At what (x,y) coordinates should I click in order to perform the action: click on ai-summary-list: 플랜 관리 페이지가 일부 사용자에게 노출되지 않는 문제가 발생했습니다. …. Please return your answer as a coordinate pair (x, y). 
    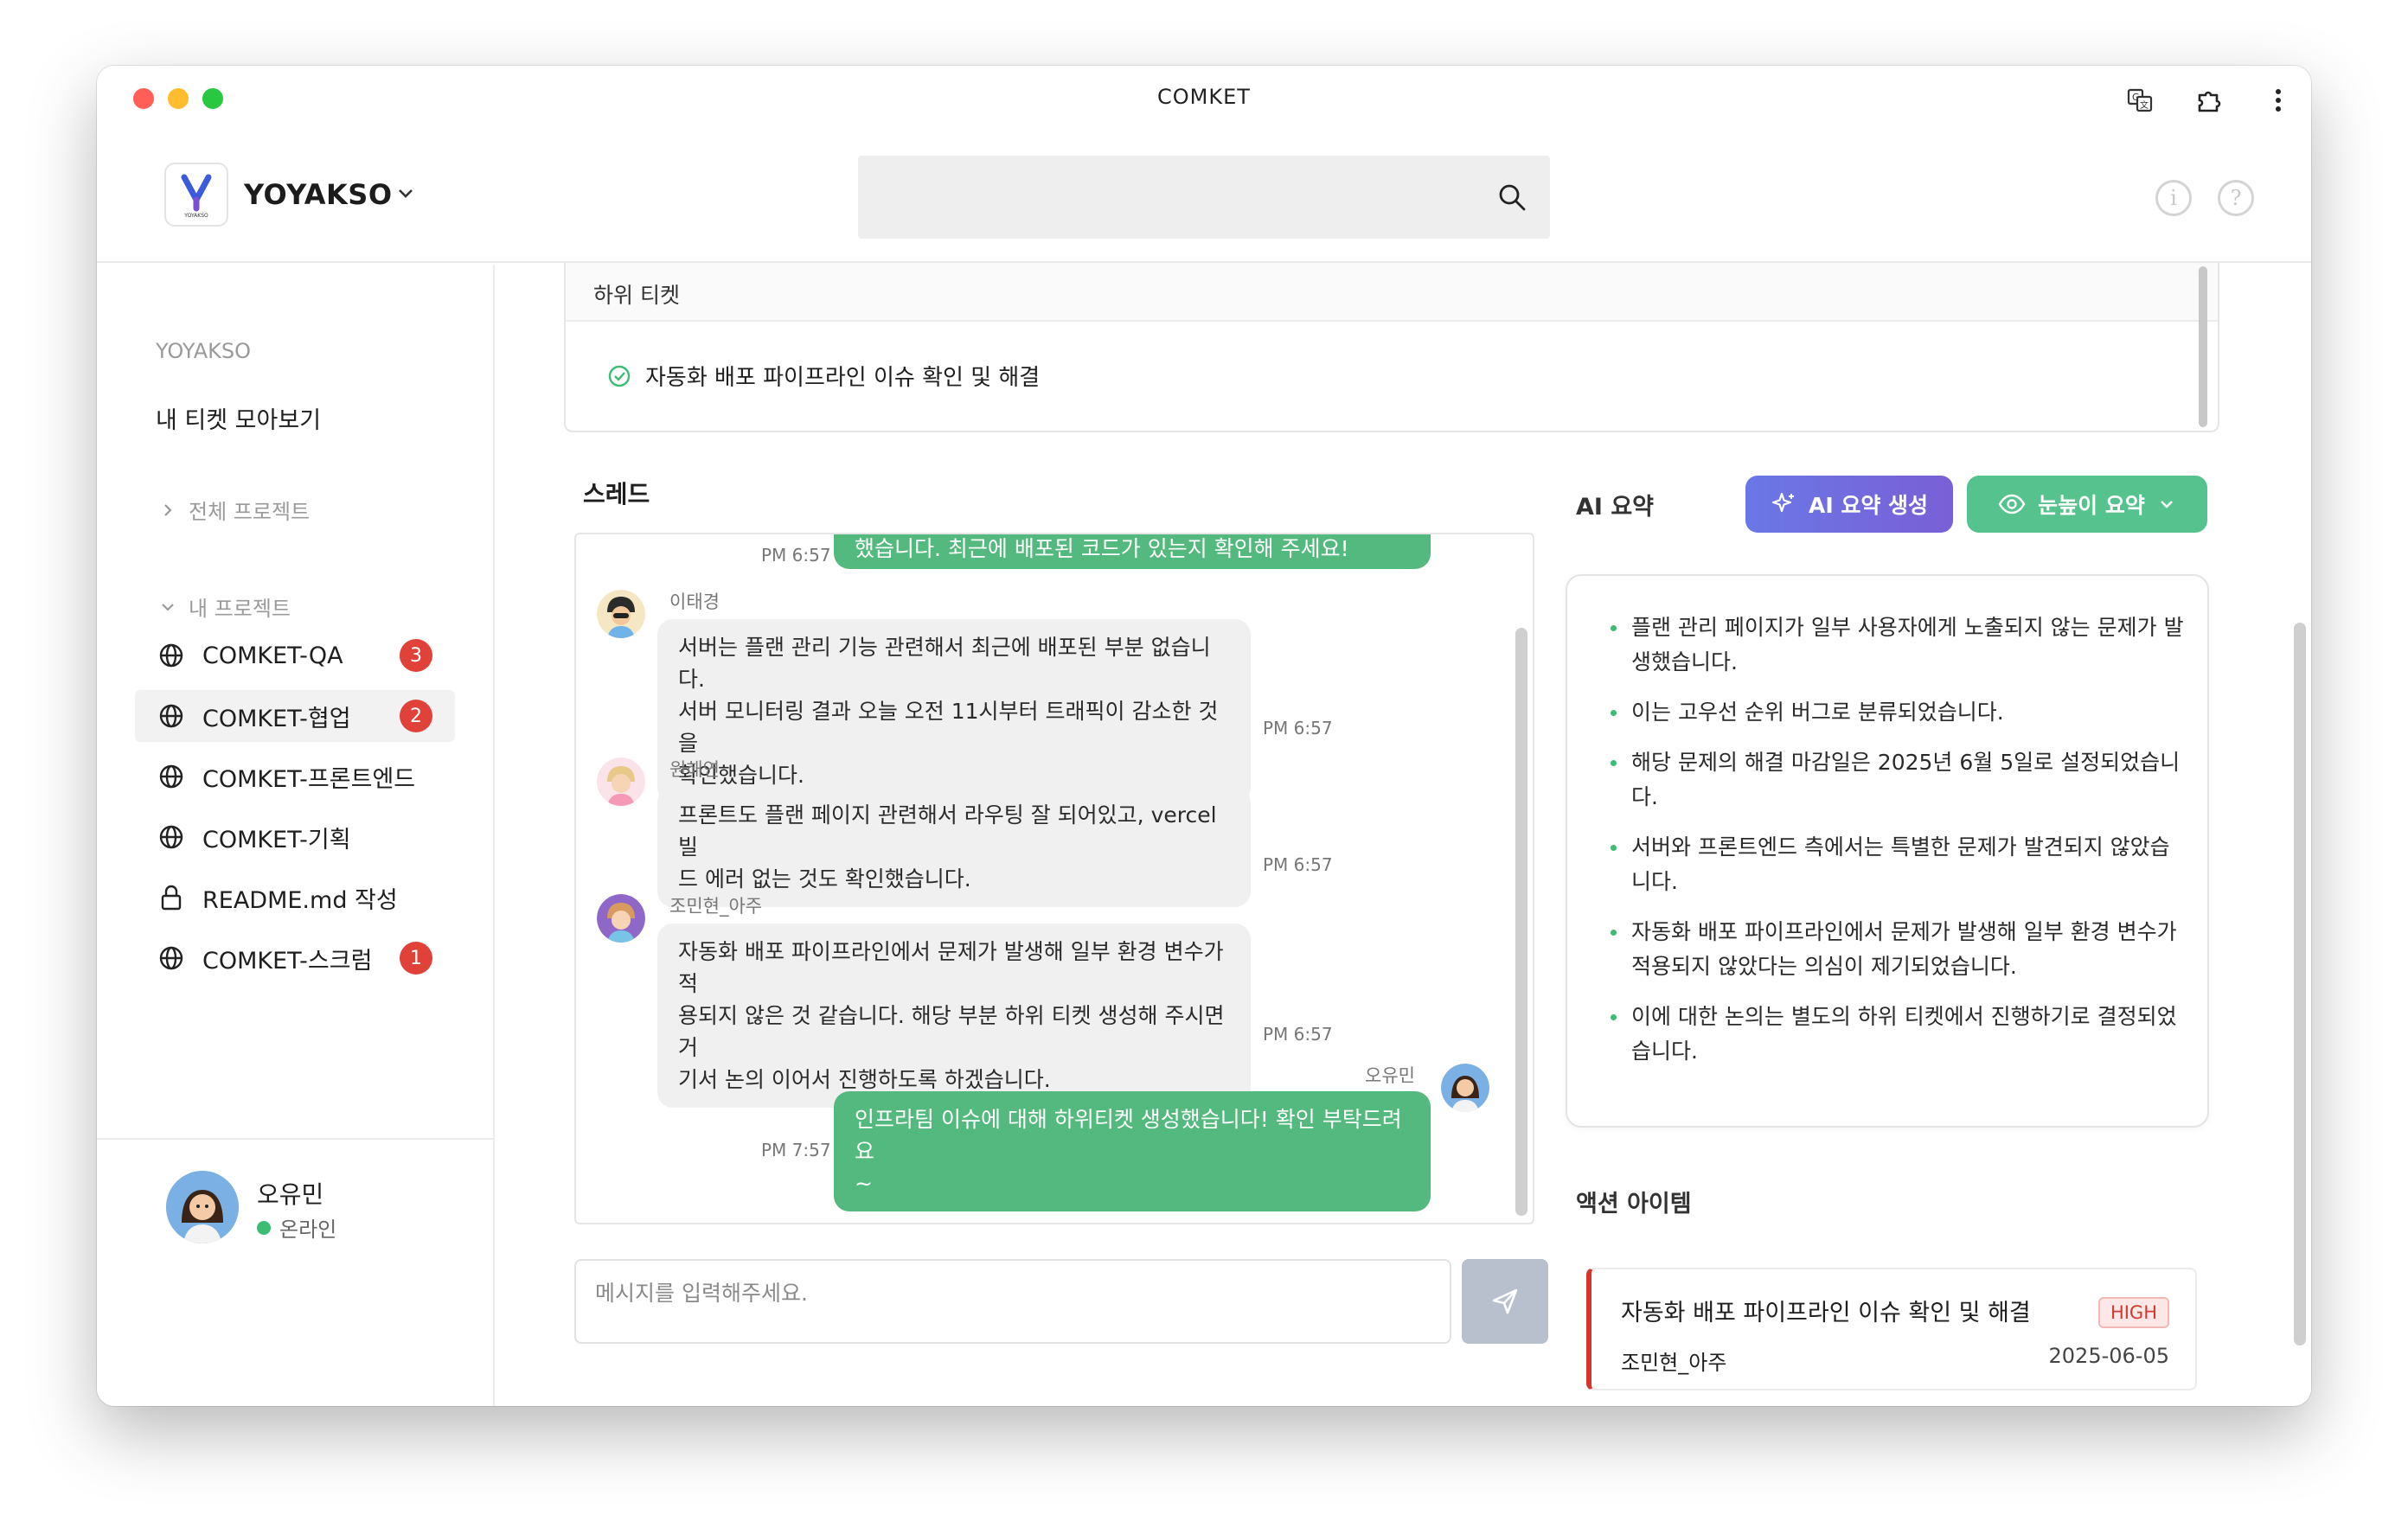
    Looking at the image, I should click on (1898, 847).